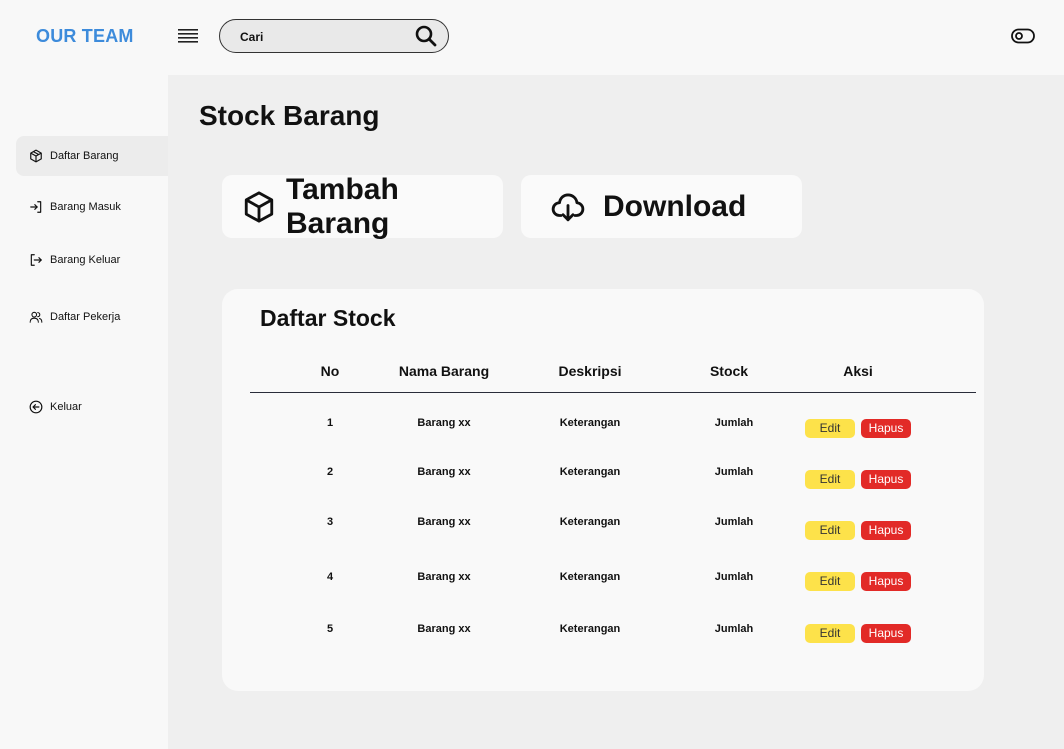 The image size is (1064, 749). Describe the element at coordinates (66, 407) in the screenshot. I see `sidebar-item-label: Keluar` at that location.